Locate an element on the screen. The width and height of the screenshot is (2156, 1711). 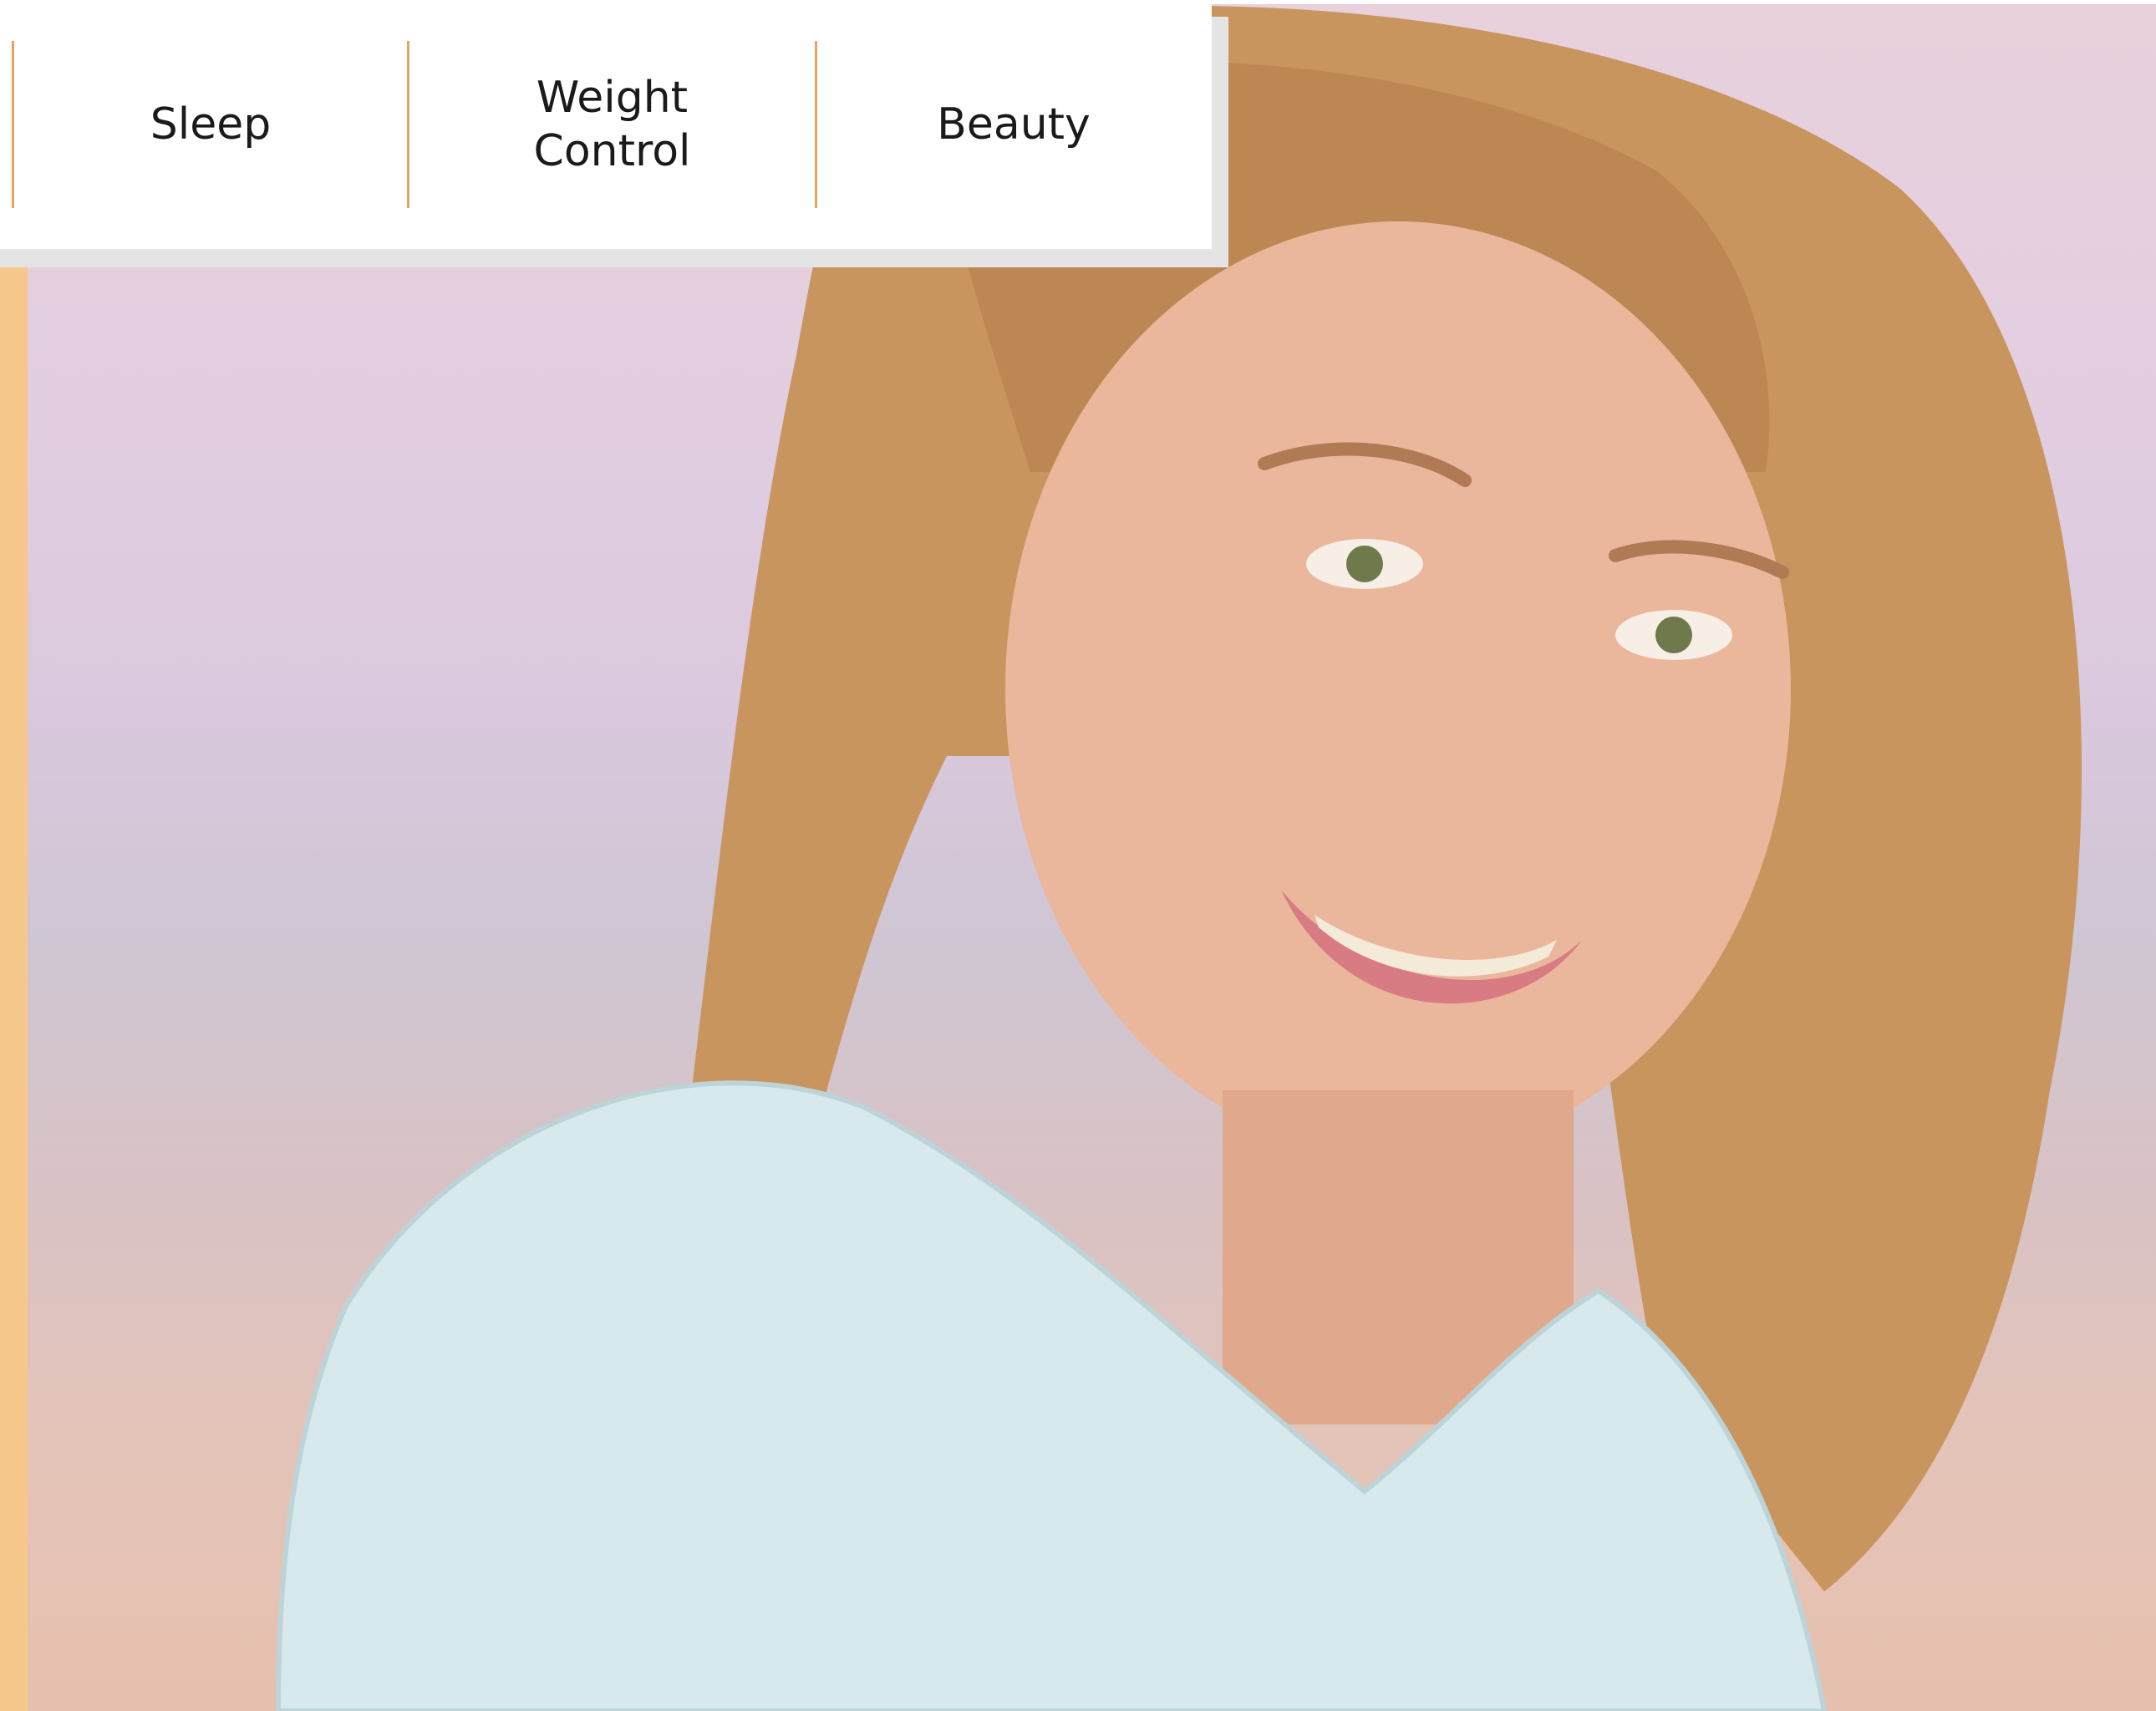
nav-item-sleep: Sleep is located at coordinates (209, 124).